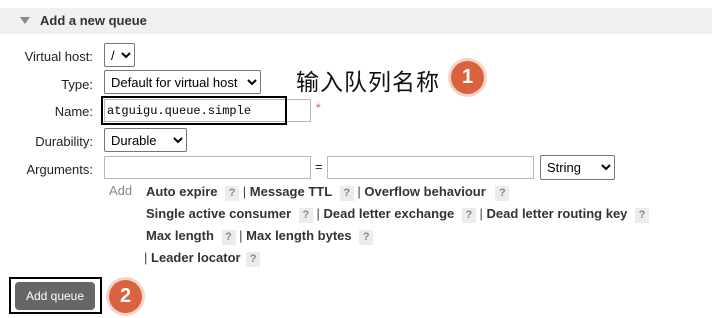 The height and width of the screenshot is (318, 712). What do you see at coordinates (64, 141) in the screenshot?
I see `durability-label: Durability:` at bounding box center [64, 141].